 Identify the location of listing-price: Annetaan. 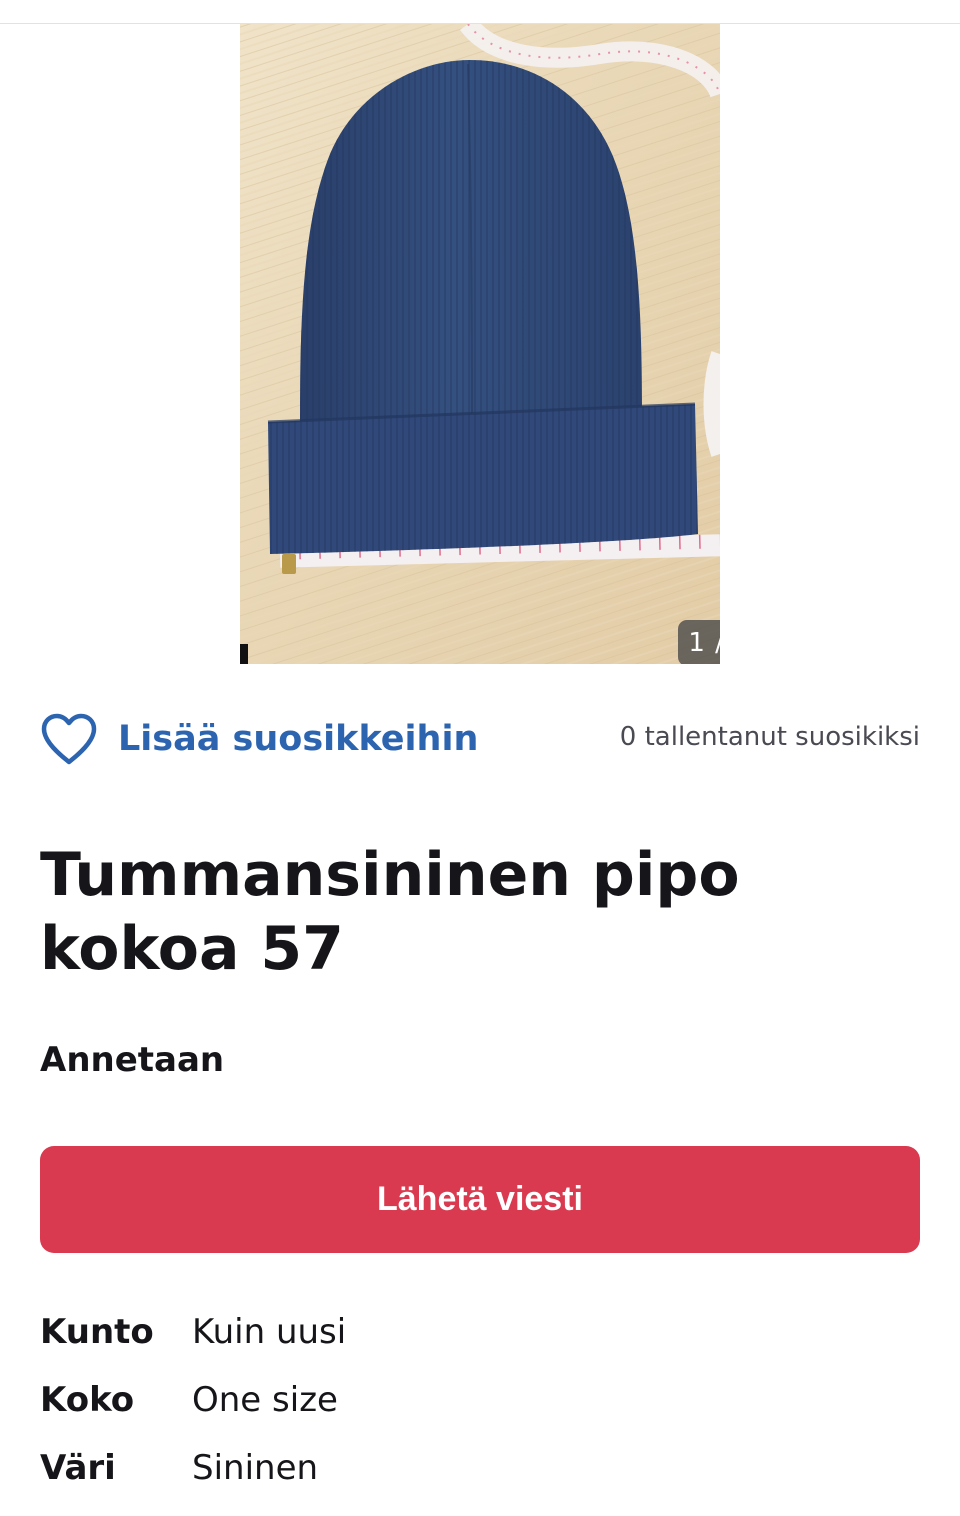
(132, 1060).